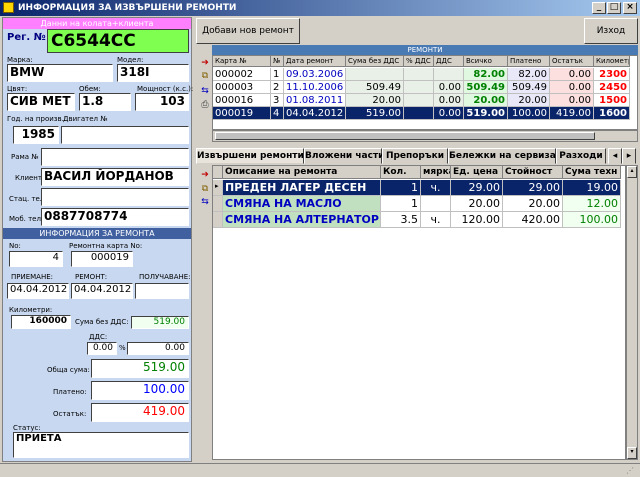 Image resolution: width=640 pixels, height=477 pixels. Describe the element at coordinates (315, 100) in the screenshot. I see `repairs-cell: 01.08.2011` at that location.